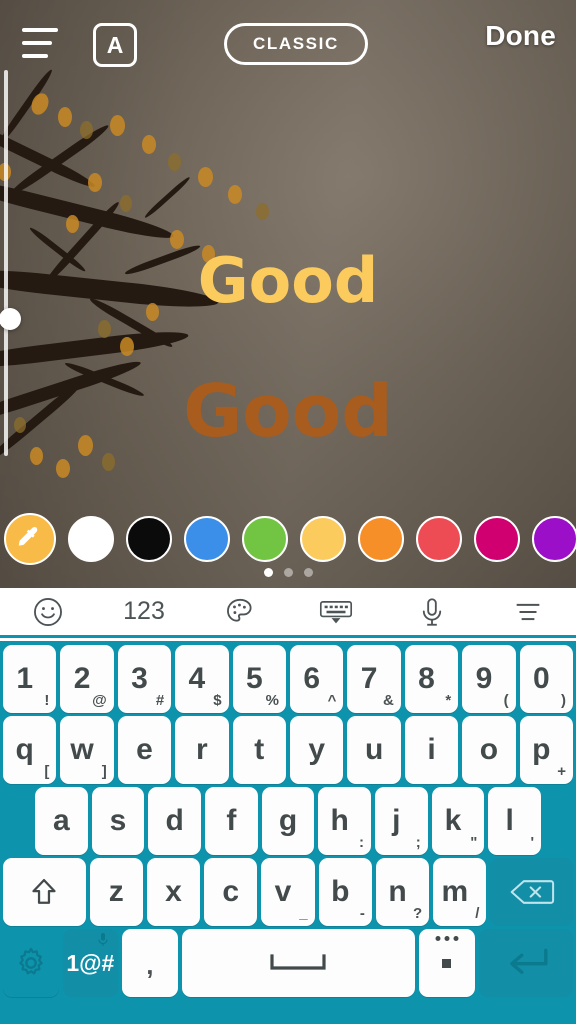 The width and height of the screenshot is (576, 1024). Describe the element at coordinates (231, 821) in the screenshot. I see `key-f: f` at that location.